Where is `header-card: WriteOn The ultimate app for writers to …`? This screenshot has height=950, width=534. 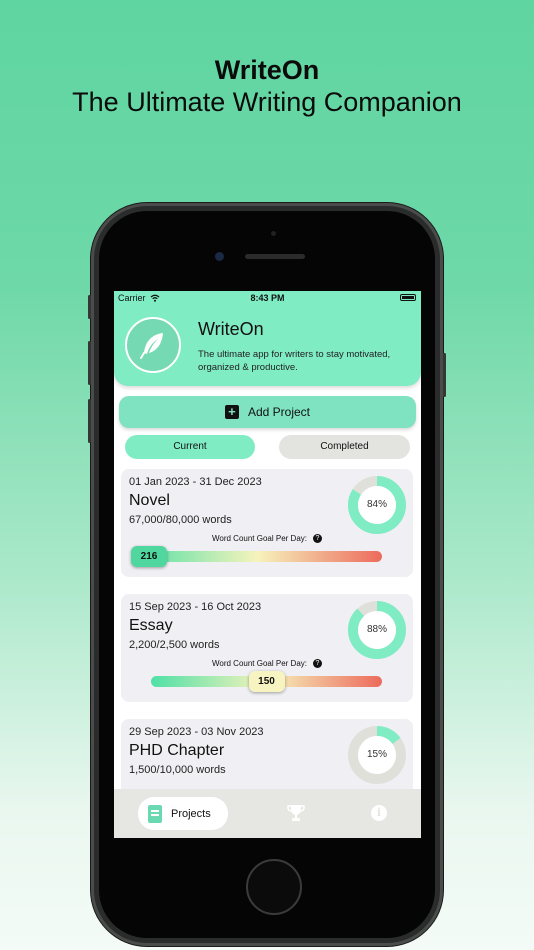
header-card: WriteOn The ultimate app for writers to … is located at coordinates (267, 338).